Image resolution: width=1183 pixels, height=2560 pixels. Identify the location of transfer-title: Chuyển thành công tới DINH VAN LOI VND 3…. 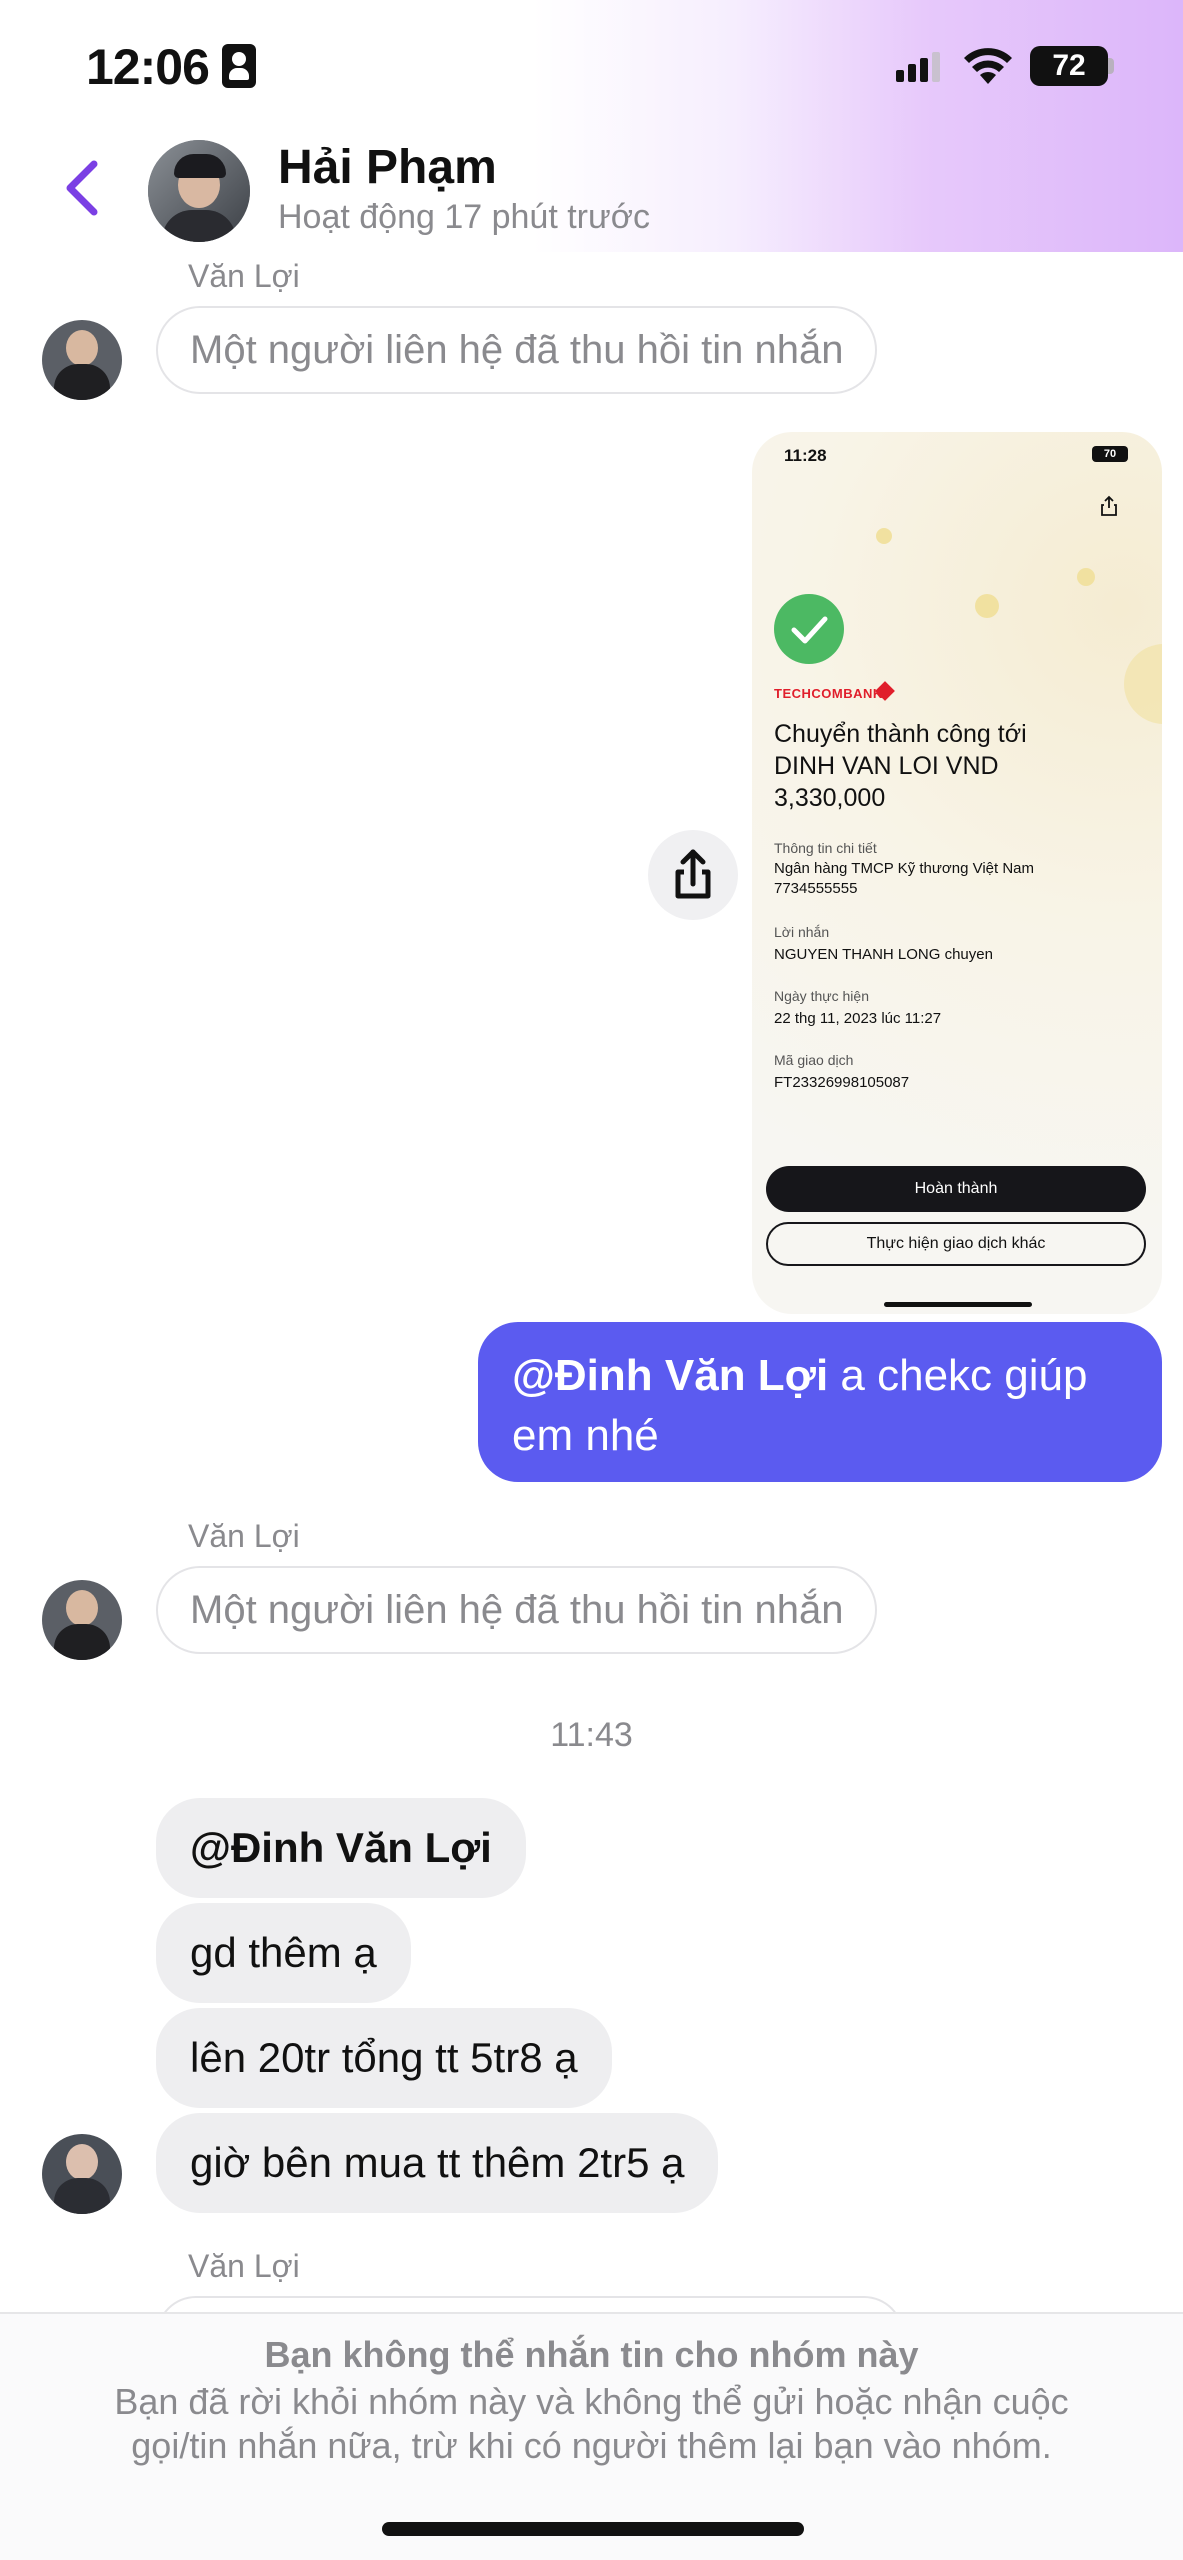
(900, 766).